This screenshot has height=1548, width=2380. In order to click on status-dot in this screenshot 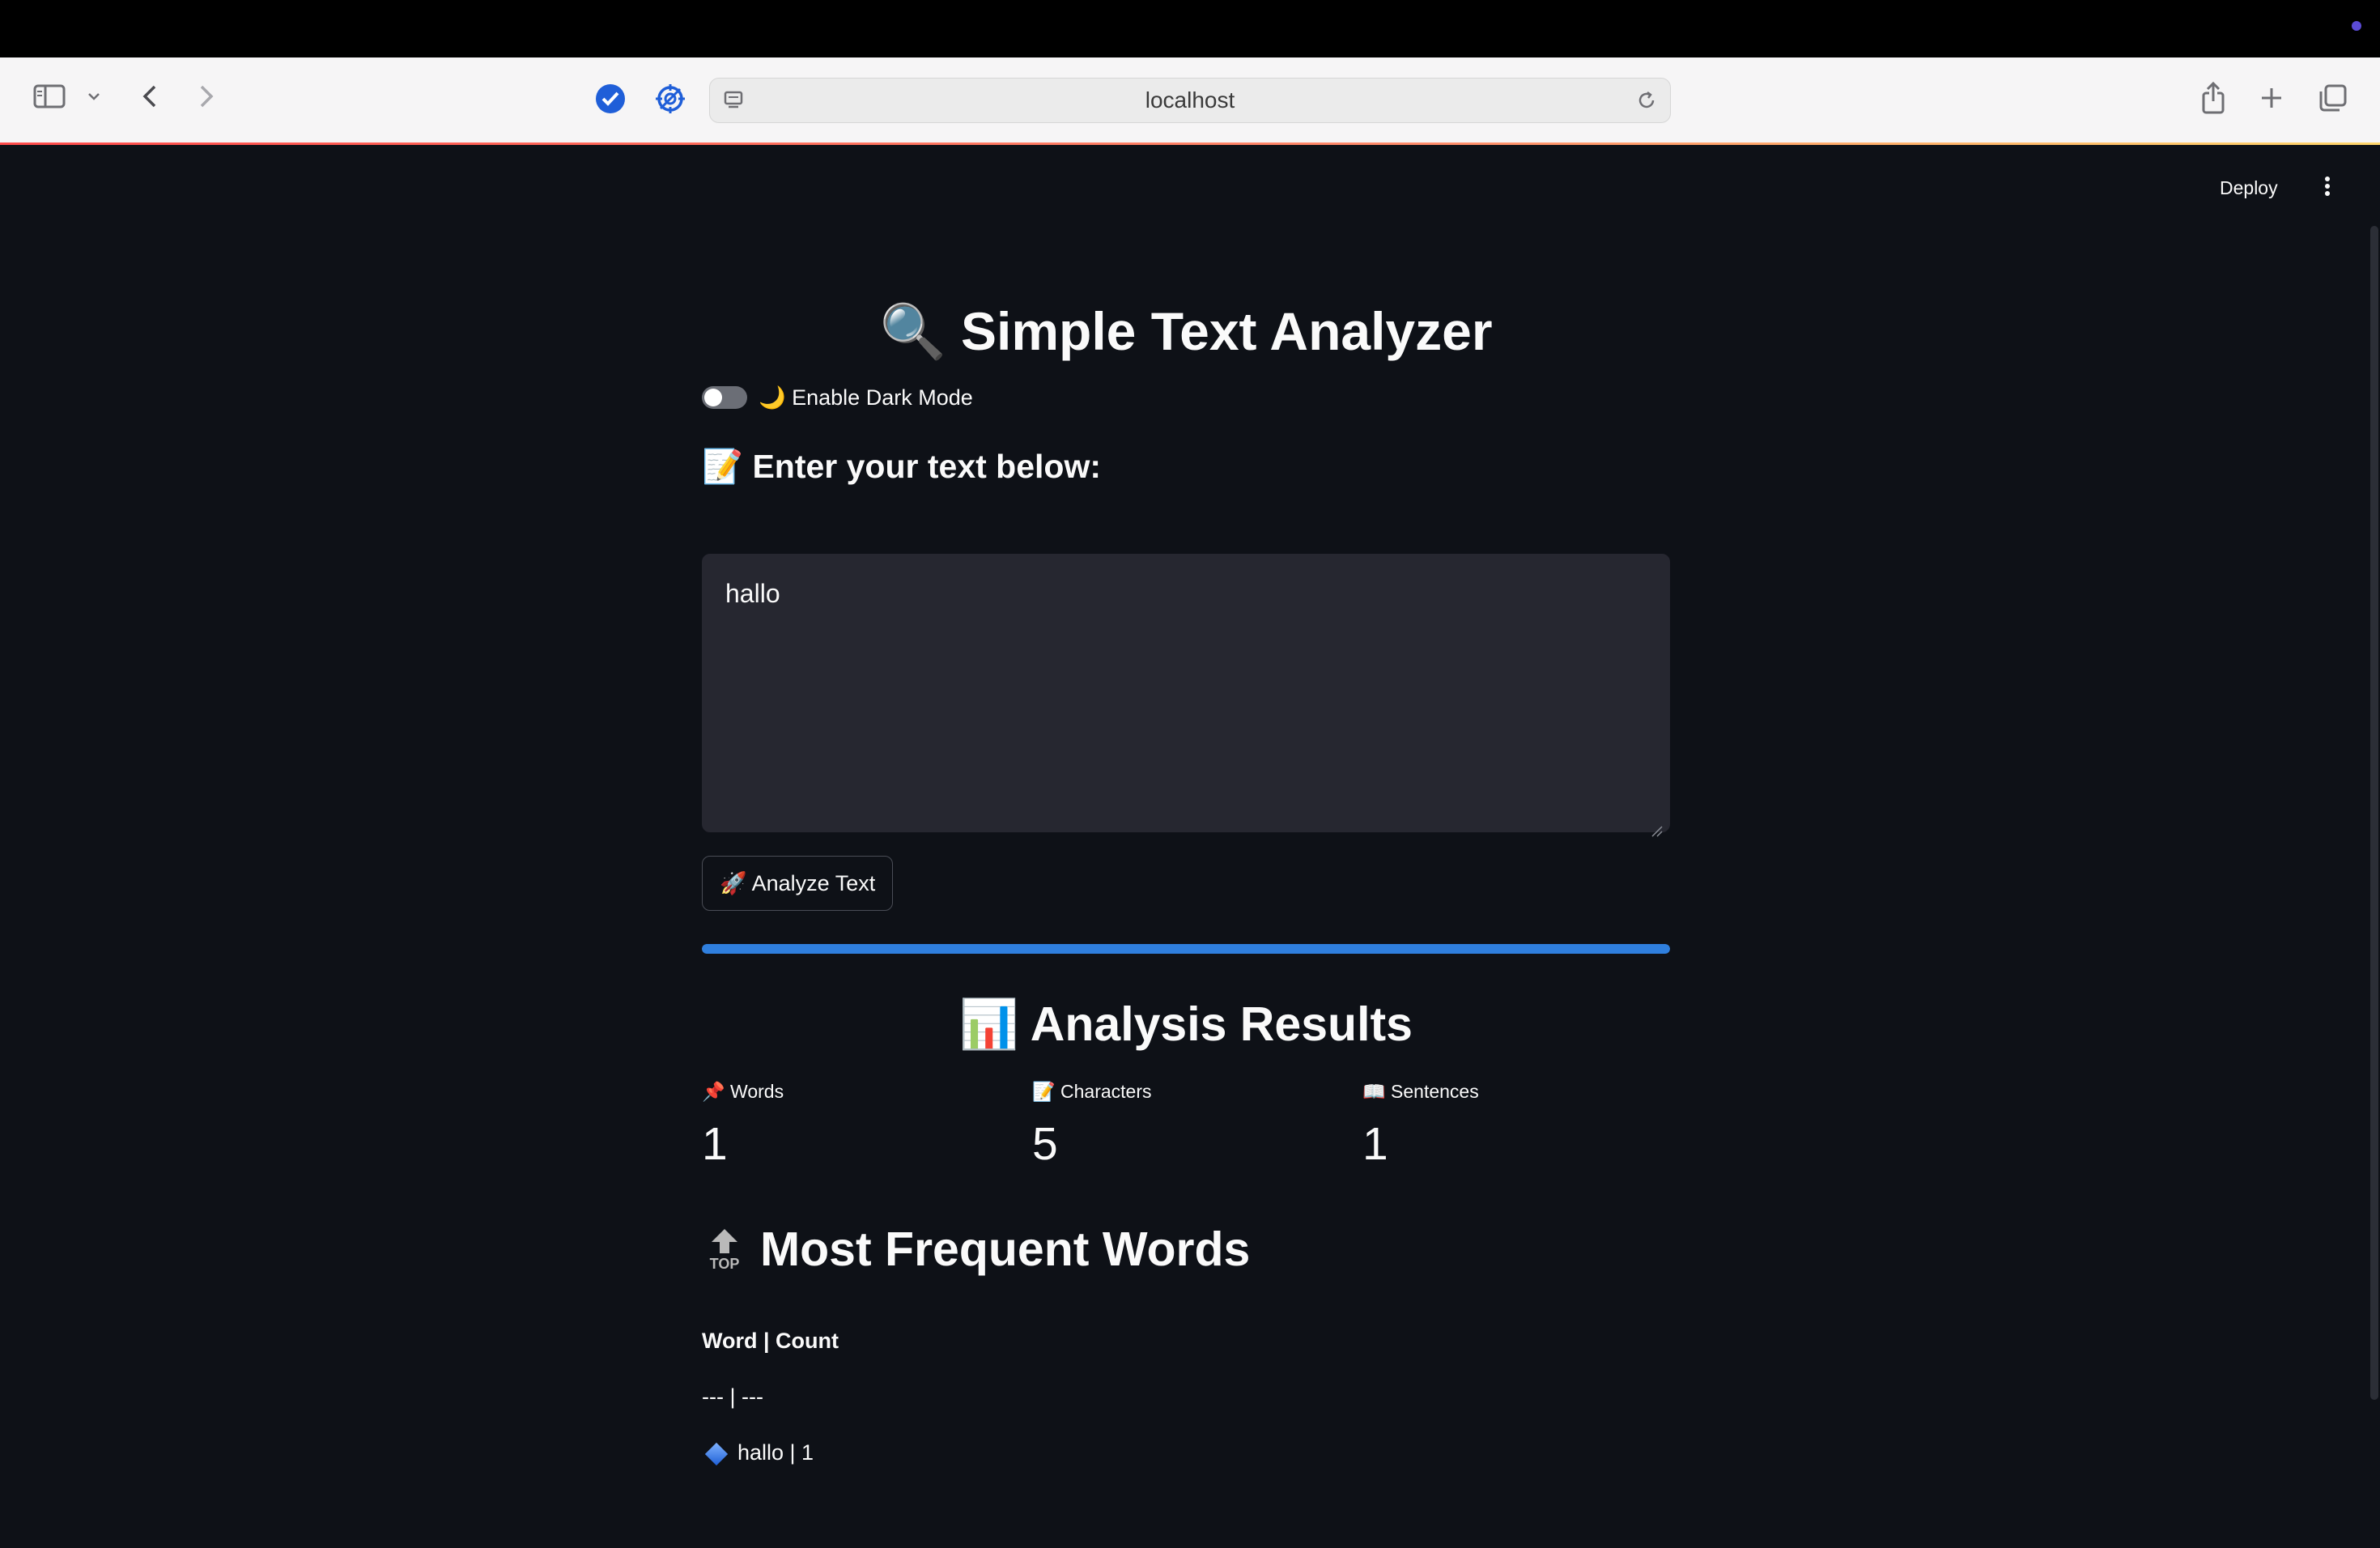, I will do `click(2356, 26)`.